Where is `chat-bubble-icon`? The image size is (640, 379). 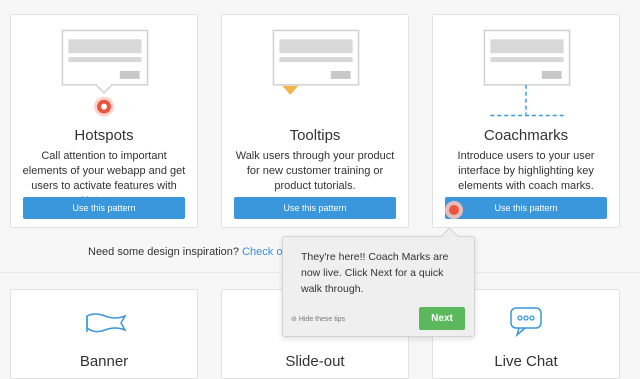
chat-bubble-icon is located at coordinates (526, 322).